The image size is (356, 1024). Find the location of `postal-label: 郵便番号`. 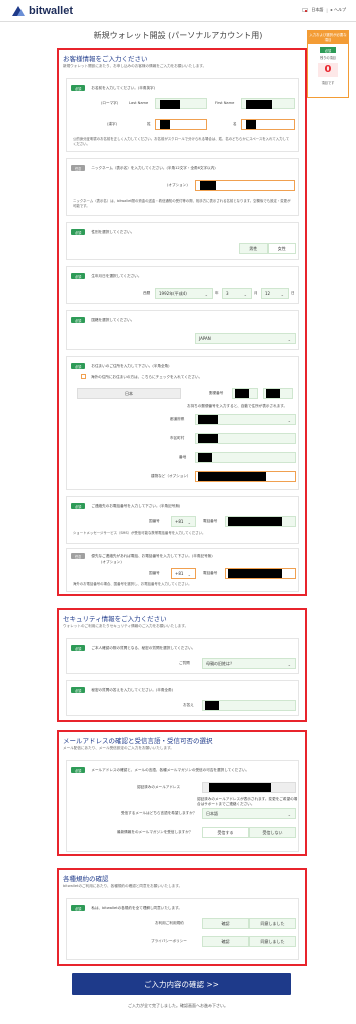

postal-label: 郵便番号 is located at coordinates (216, 393).